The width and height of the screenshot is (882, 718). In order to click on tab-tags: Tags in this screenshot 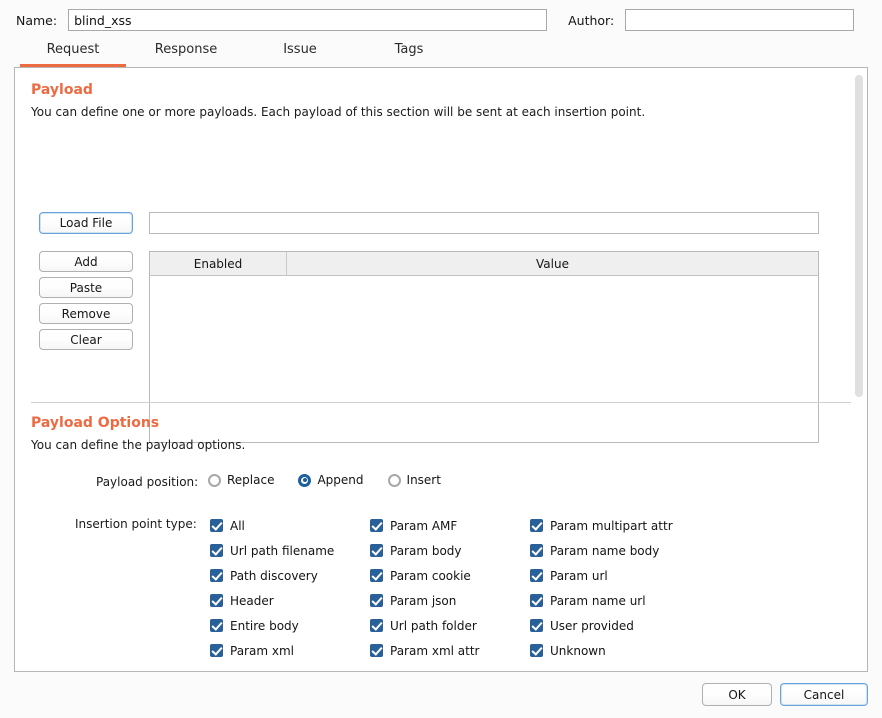, I will do `click(409, 53)`.